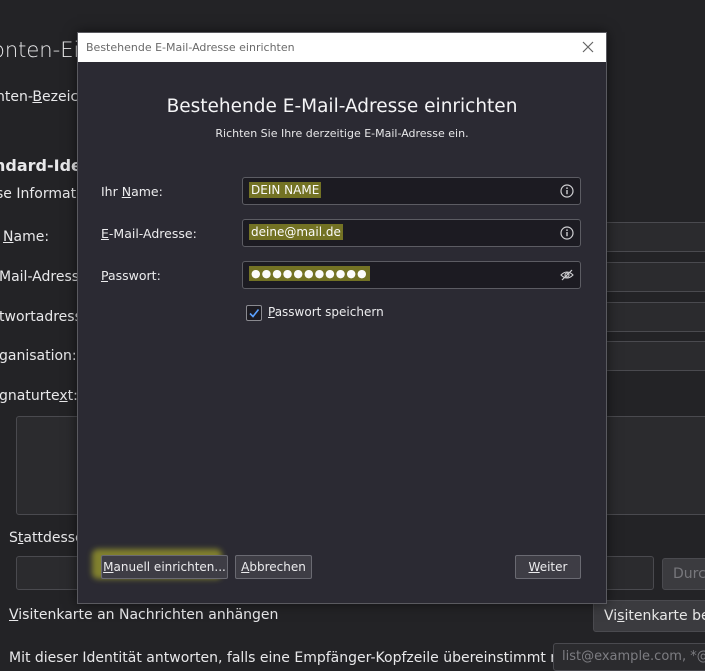 The height and width of the screenshot is (671, 705). What do you see at coordinates (254, 313) in the screenshot?
I see `remember-password-checkbox` at bounding box center [254, 313].